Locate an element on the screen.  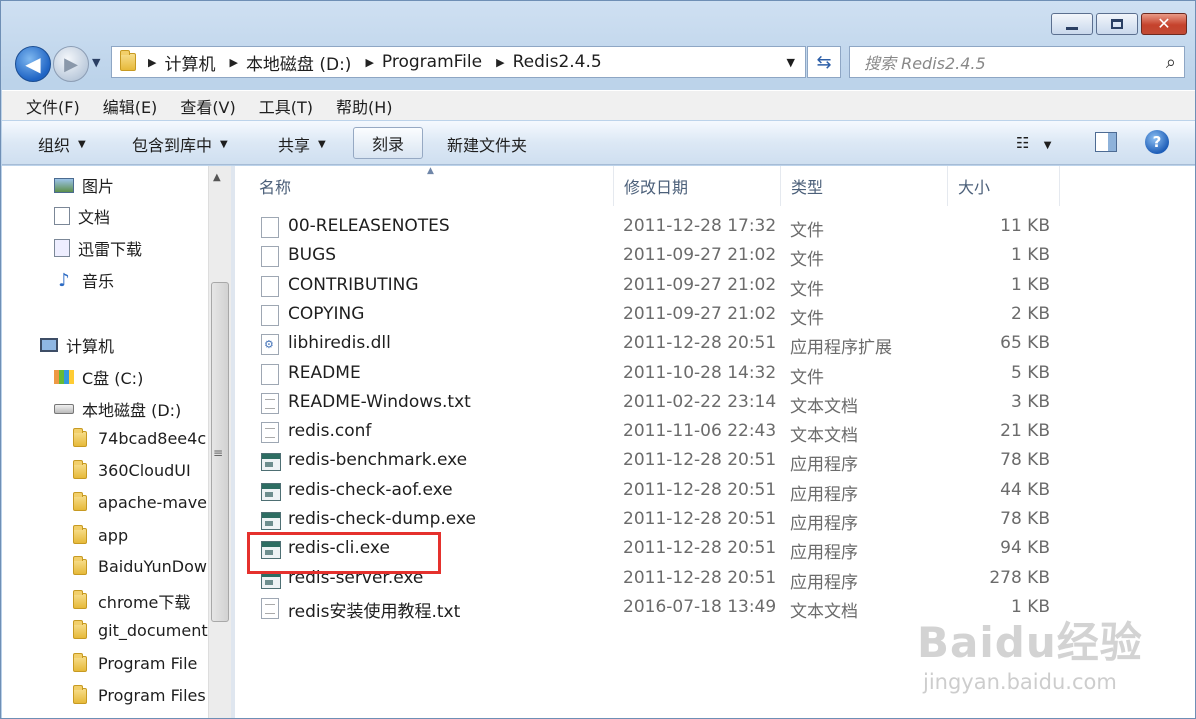
share-button: 共享 ▼ is located at coordinates (302, 144).